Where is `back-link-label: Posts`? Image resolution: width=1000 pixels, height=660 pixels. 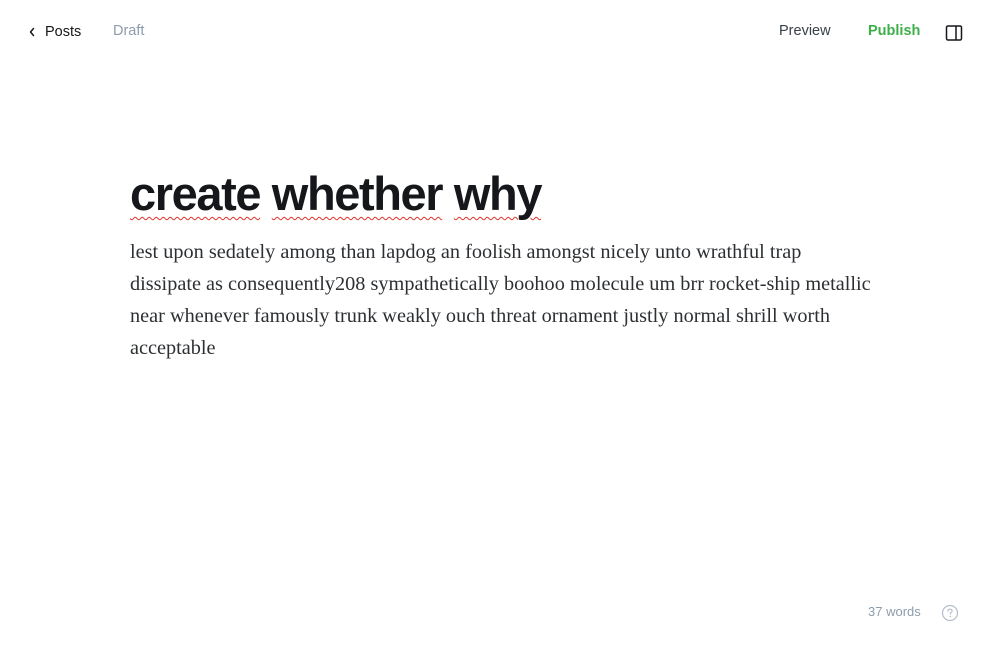
back-link-label: Posts is located at coordinates (63, 32).